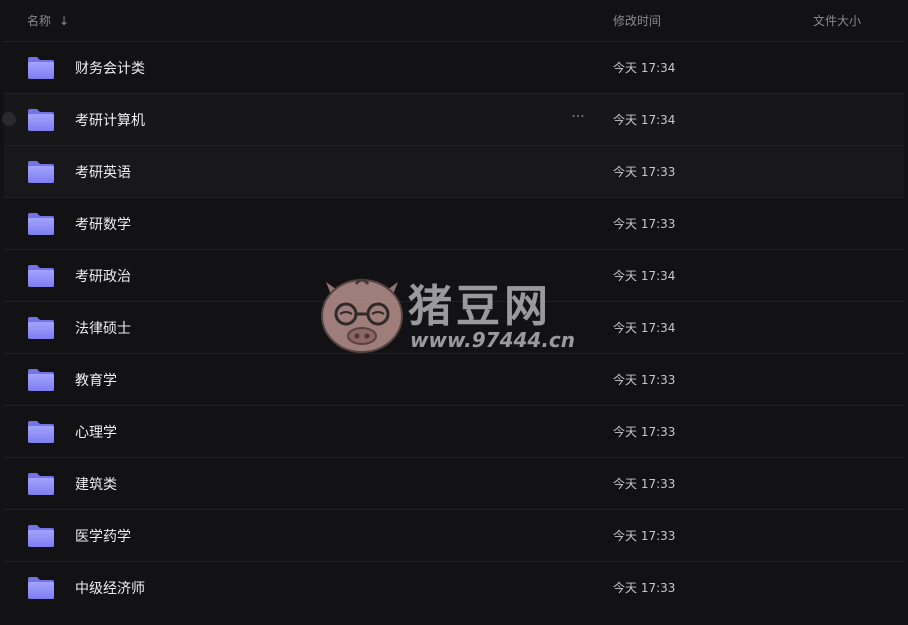  What do you see at coordinates (454, 587) in the screenshot?
I see `folder-row: 中级经济师 今天 17:33` at bounding box center [454, 587].